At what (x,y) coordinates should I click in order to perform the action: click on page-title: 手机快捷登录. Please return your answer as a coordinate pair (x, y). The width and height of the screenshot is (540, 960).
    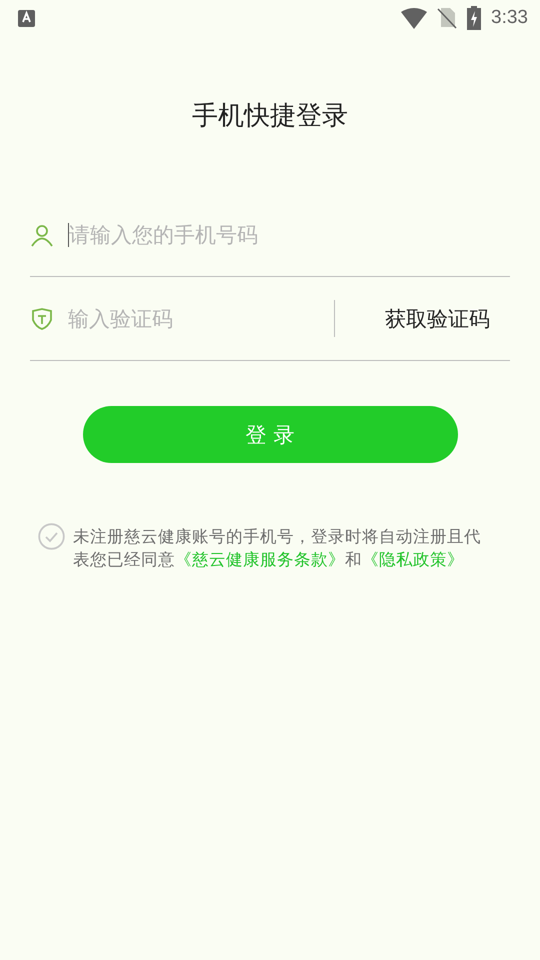
    Looking at the image, I should click on (270, 116).